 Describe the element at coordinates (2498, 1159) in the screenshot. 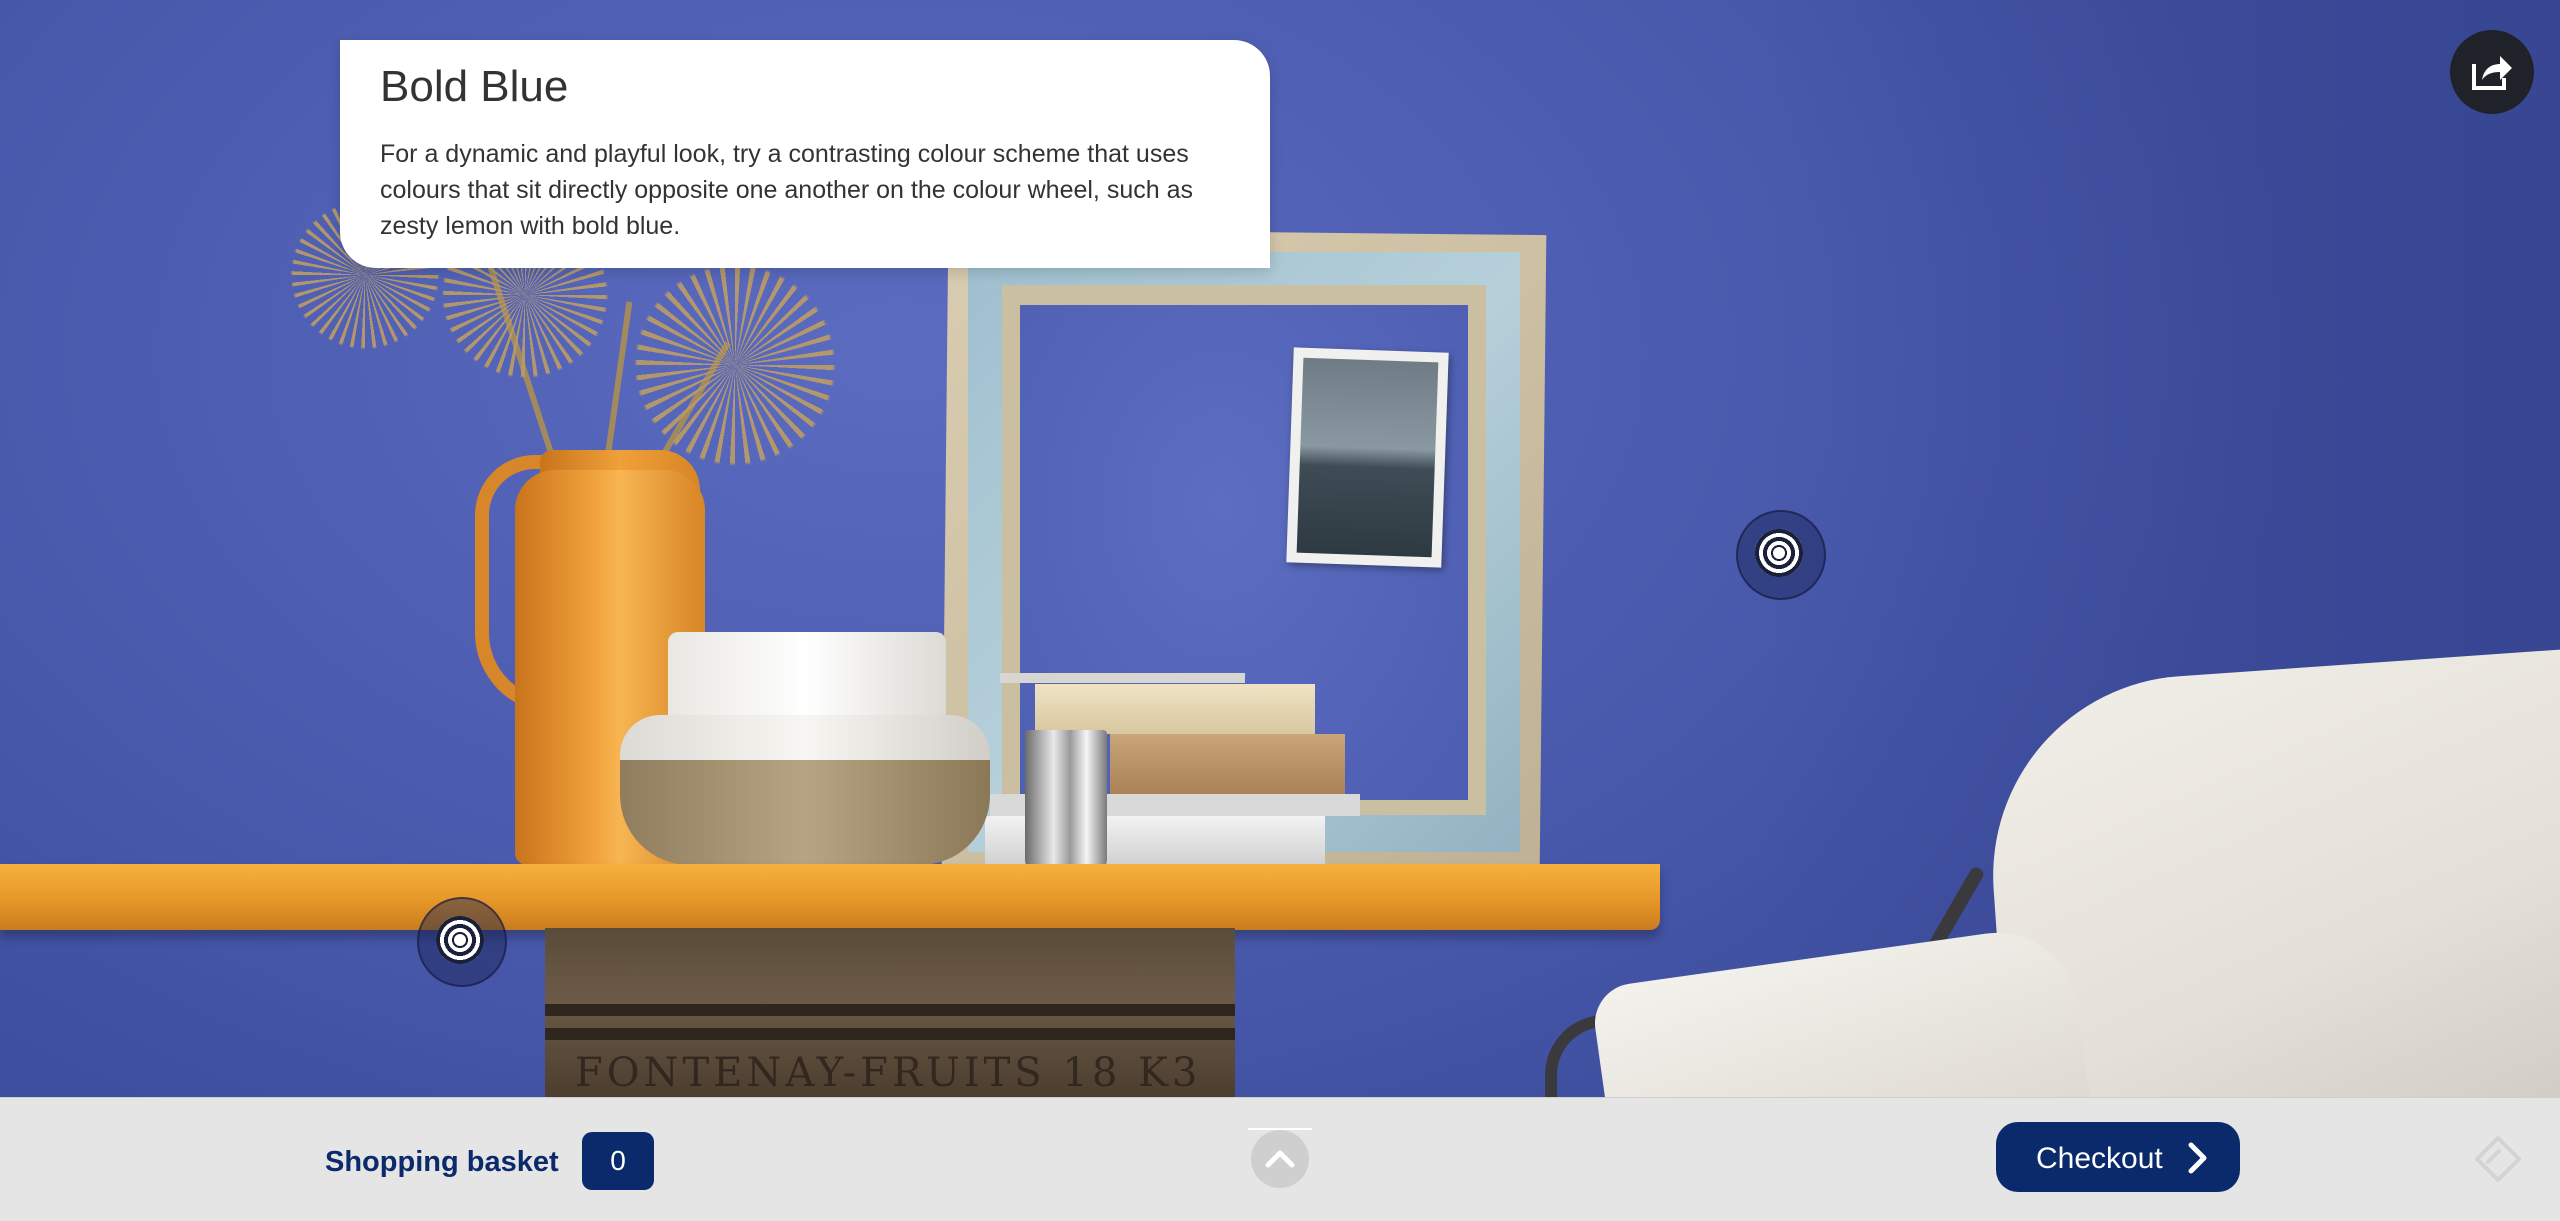

I see `tag-icon` at that location.